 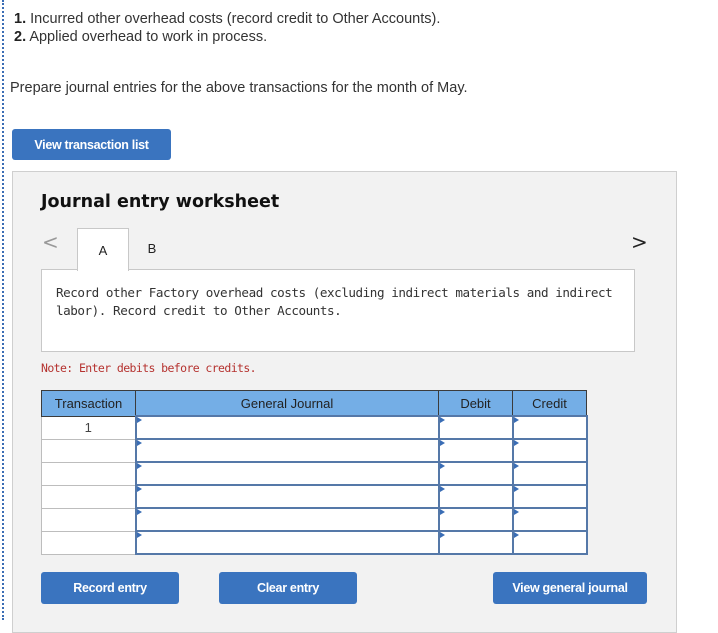 I want to click on note-text: Note: Enter debits before credits., so click(x=149, y=368).